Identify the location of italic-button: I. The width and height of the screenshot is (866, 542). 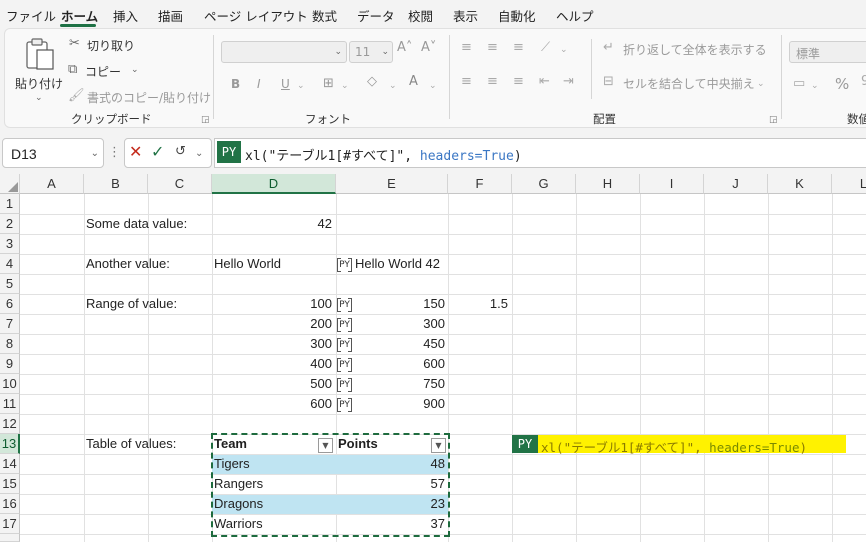
(259, 84).